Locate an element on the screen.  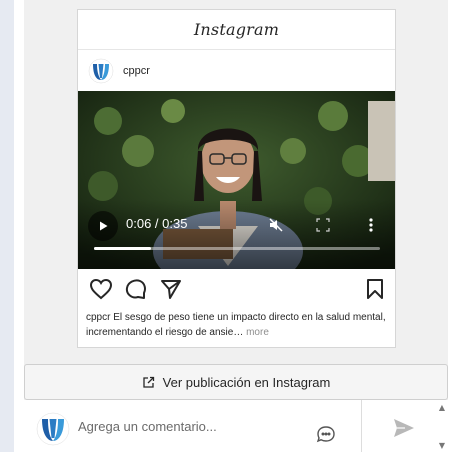
page-left-strip is located at coordinates (7, 226).